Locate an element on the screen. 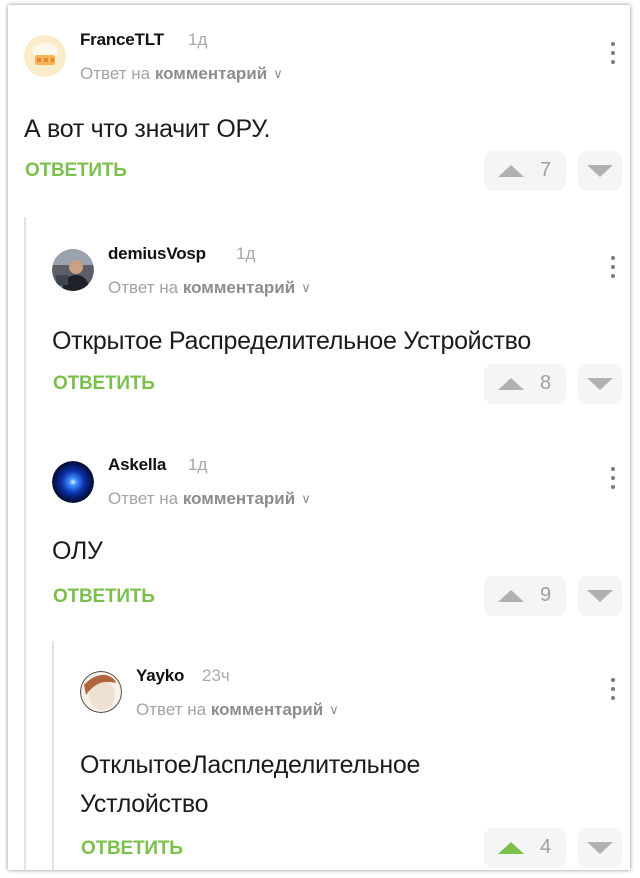  photo-avatar is located at coordinates (73, 270).